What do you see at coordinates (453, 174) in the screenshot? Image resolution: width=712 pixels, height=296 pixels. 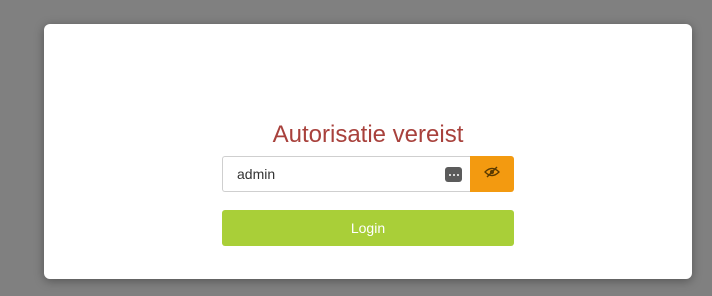 I see `password-manager-icon` at bounding box center [453, 174].